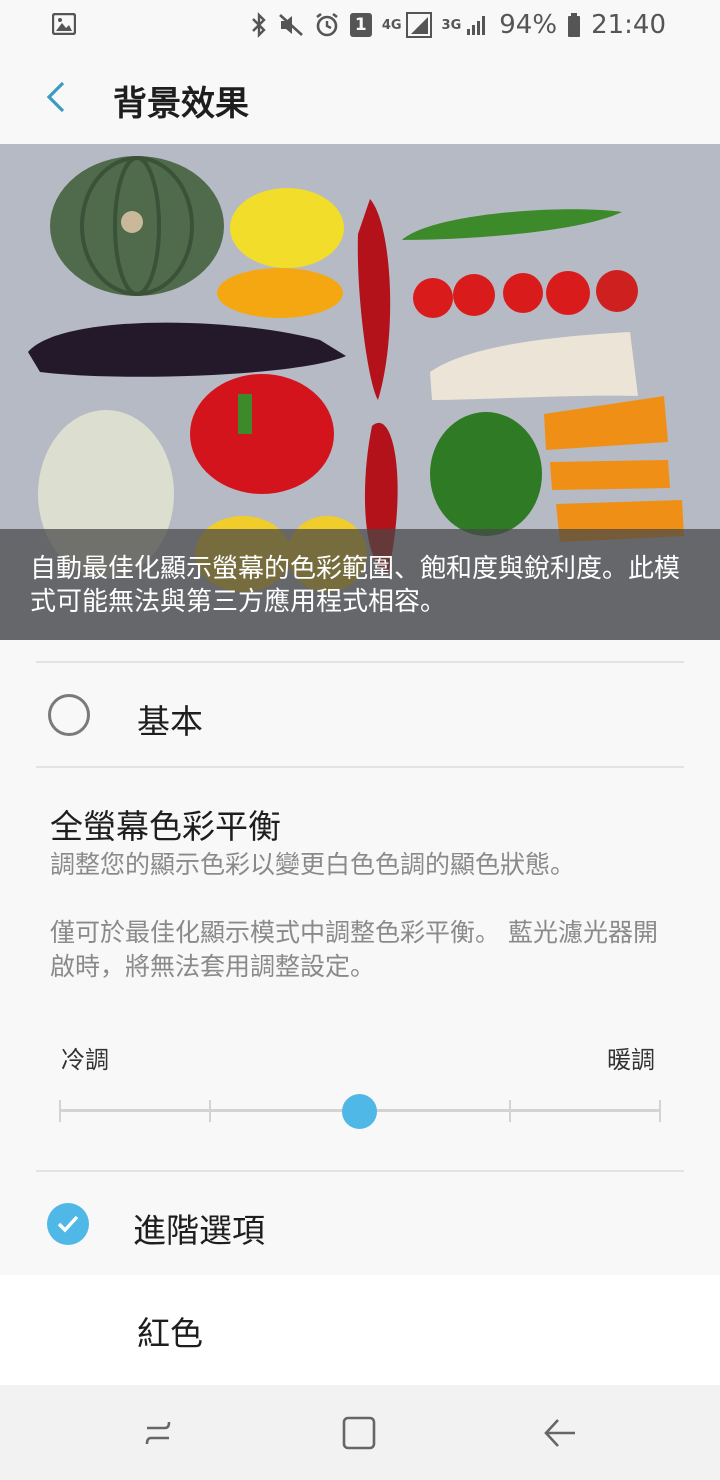 The height and width of the screenshot is (1480, 720). I want to click on check-icon, so click(68, 1224).